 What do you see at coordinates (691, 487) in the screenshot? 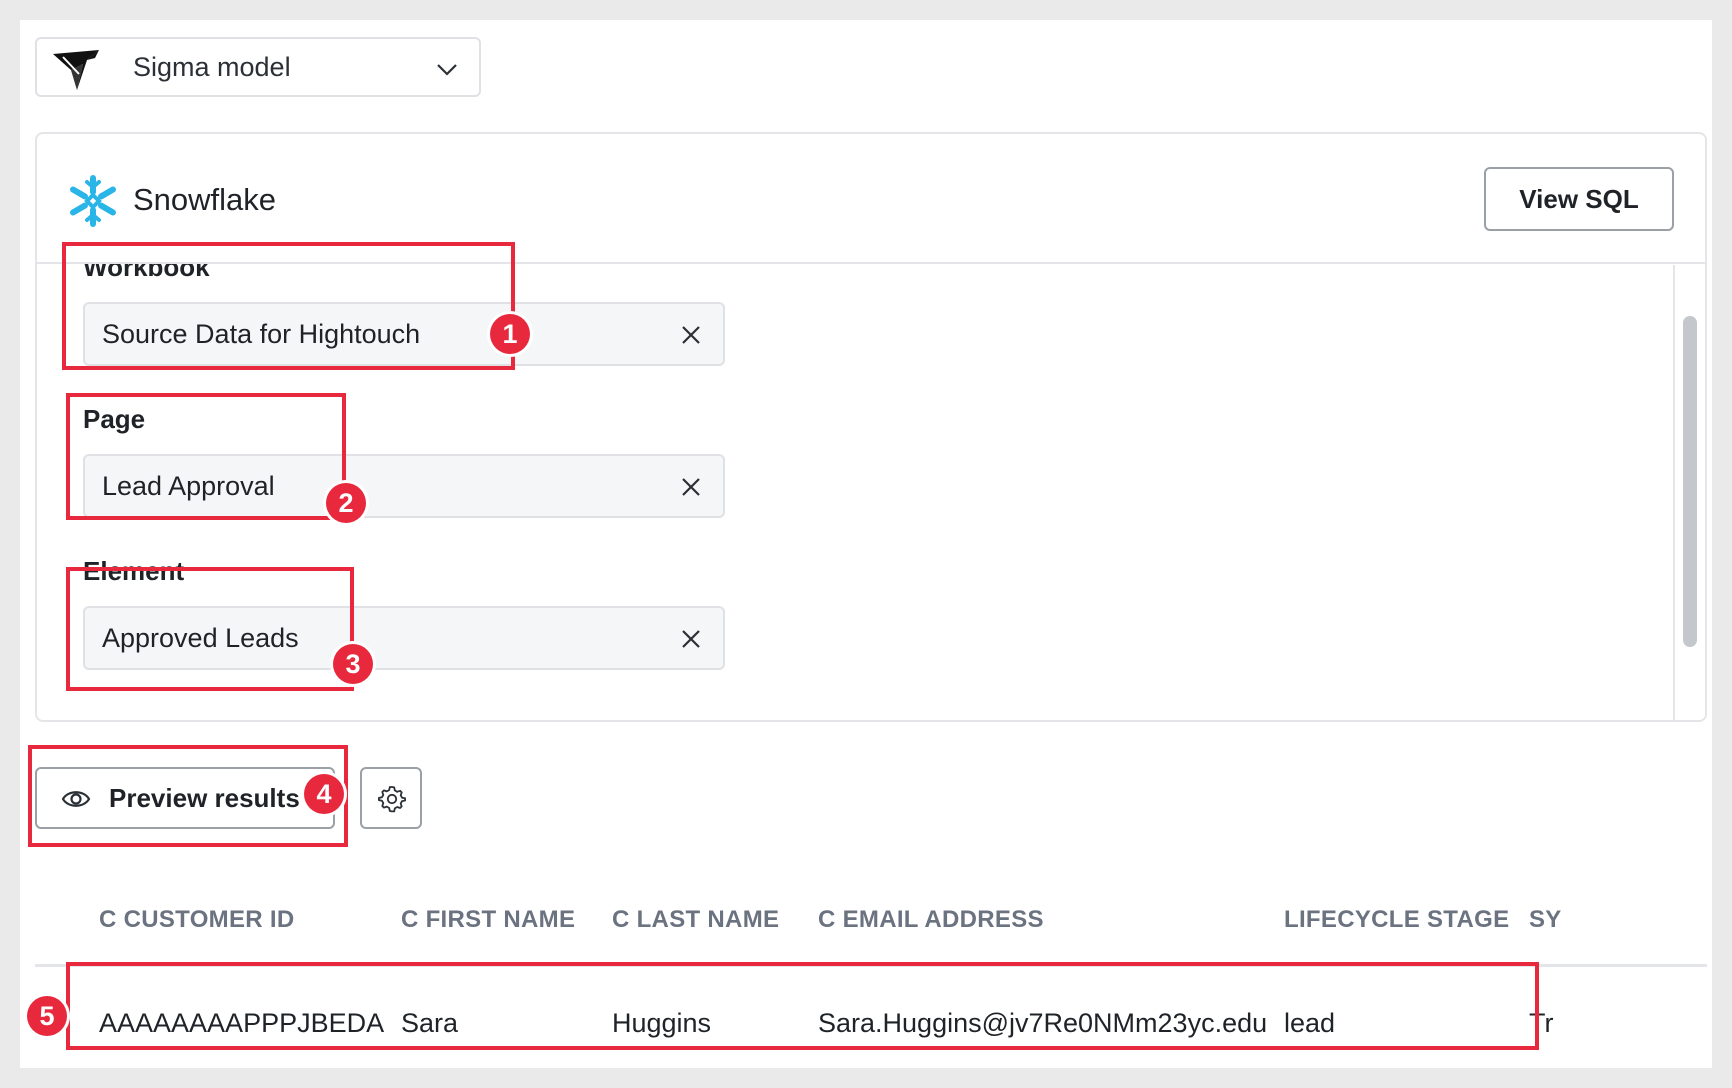
I see `clear-page-icon` at bounding box center [691, 487].